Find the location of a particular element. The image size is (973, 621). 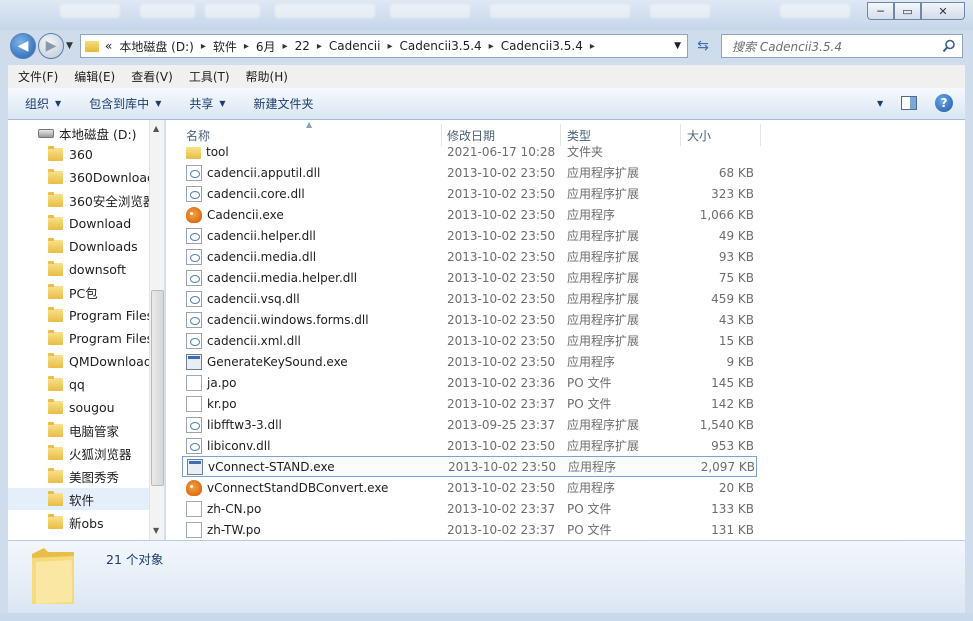

file-row: zh-TW.po 2013-10-02 23:37 PO 文件 131 KB is located at coordinates (469, 529).